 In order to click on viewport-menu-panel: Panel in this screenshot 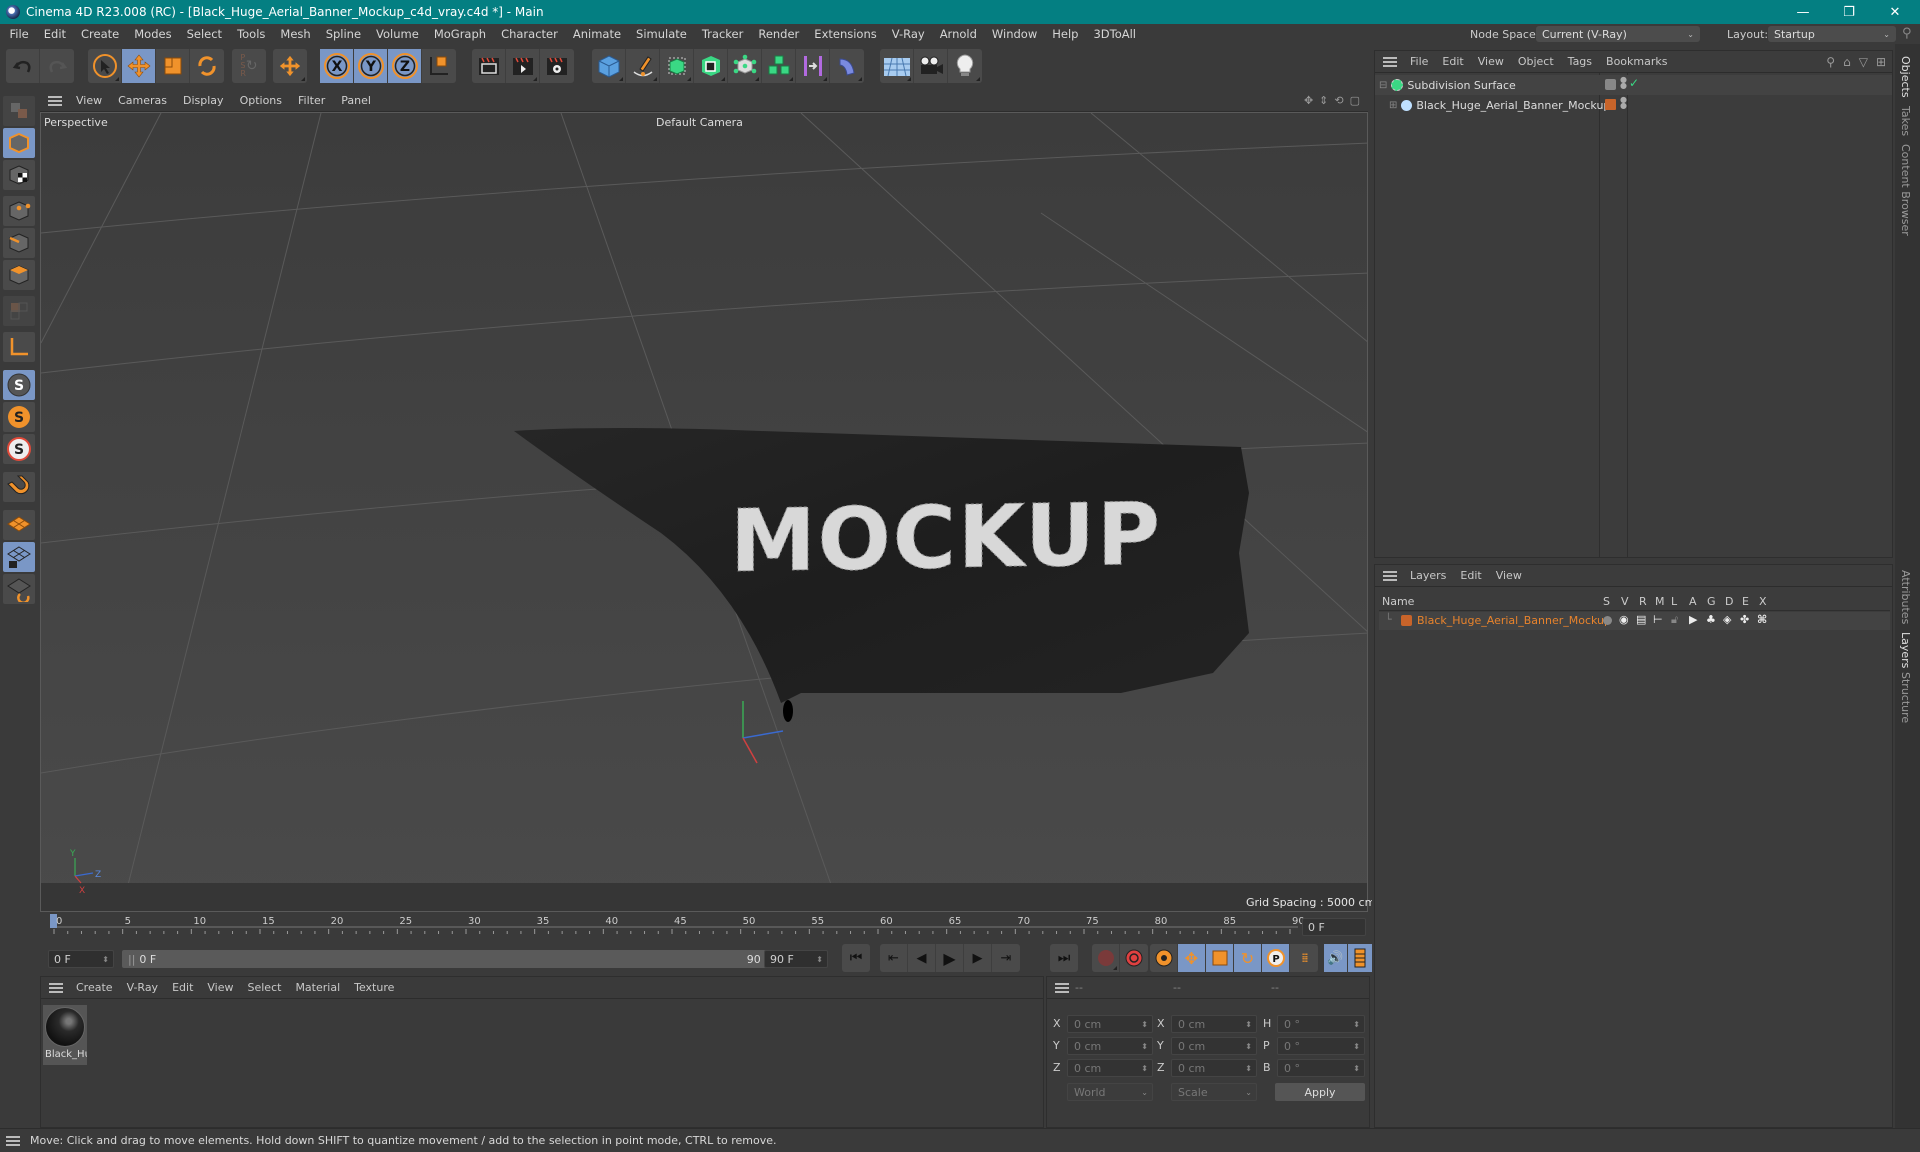, I will do `click(356, 100)`.